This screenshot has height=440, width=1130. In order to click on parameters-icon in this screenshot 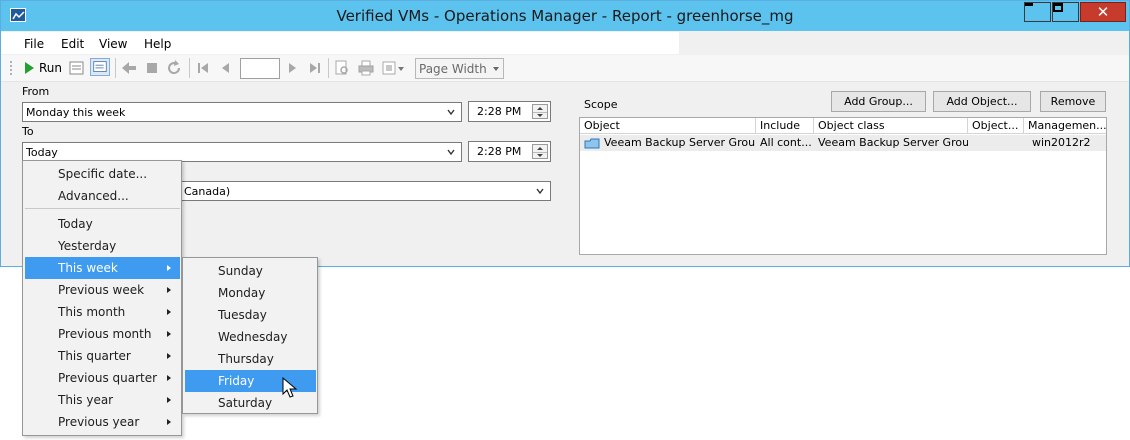, I will do `click(77, 68)`.